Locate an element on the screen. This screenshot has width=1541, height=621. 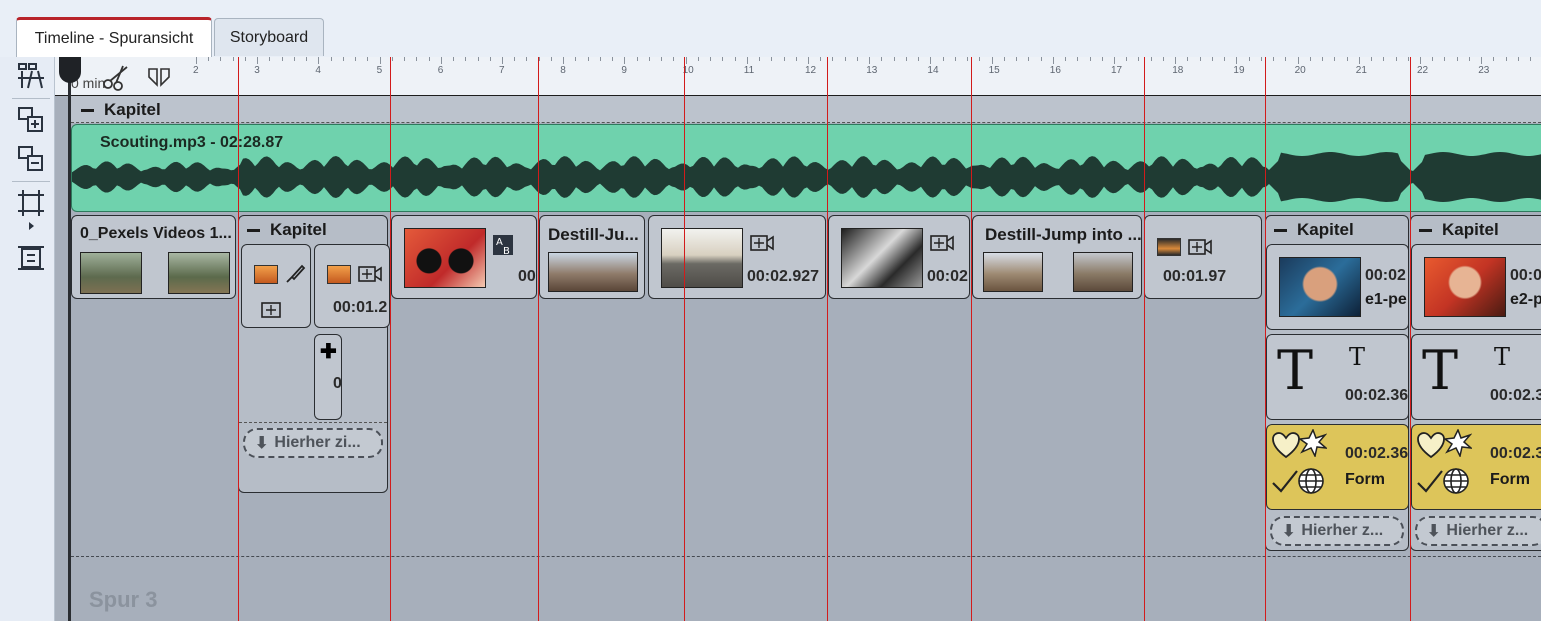
expand-arrow-icon is located at coordinates (31, 226).